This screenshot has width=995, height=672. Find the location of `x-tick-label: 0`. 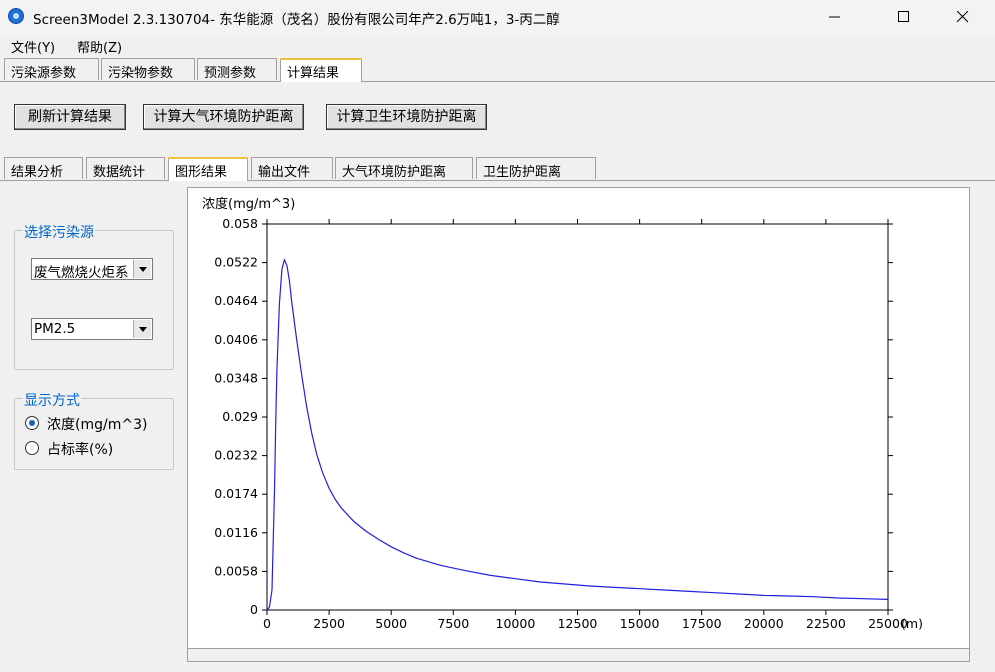

x-tick-label: 0 is located at coordinates (267, 623).